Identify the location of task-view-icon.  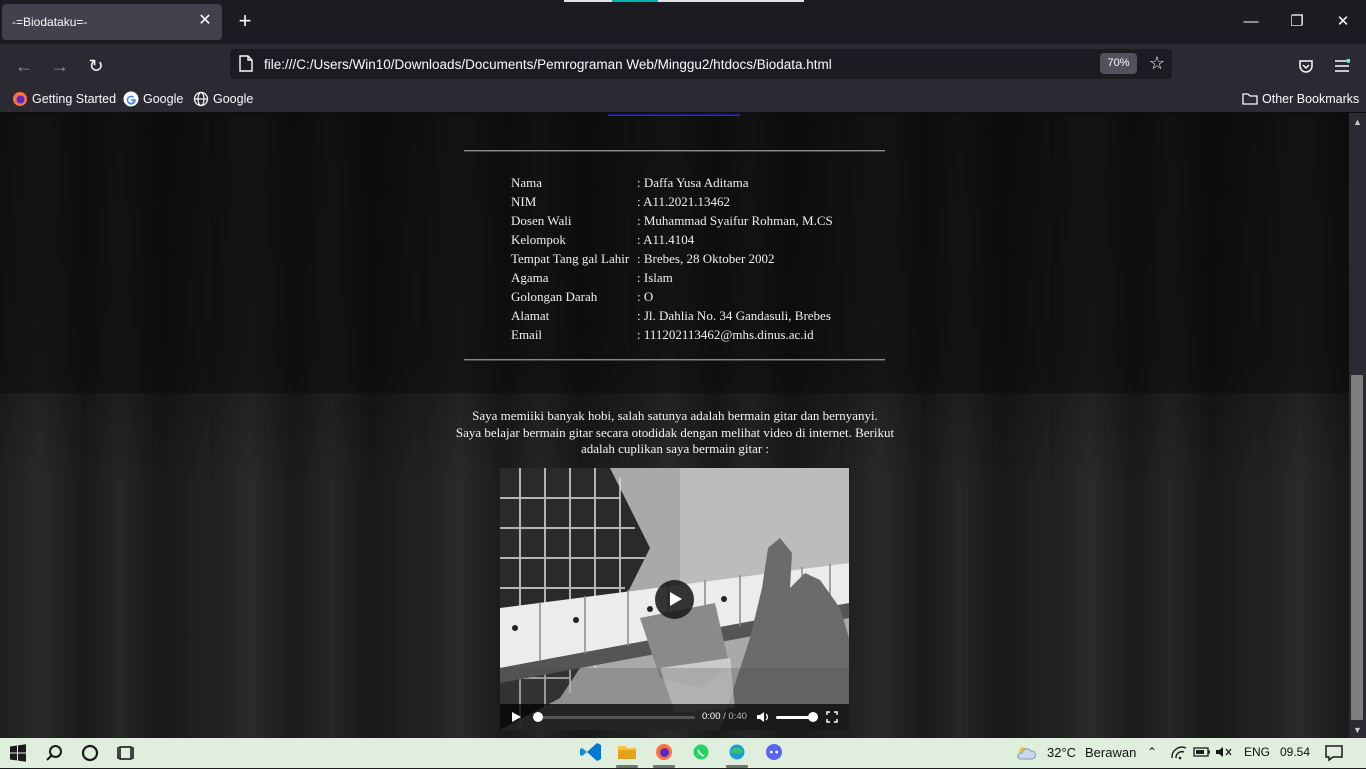
(126, 753).